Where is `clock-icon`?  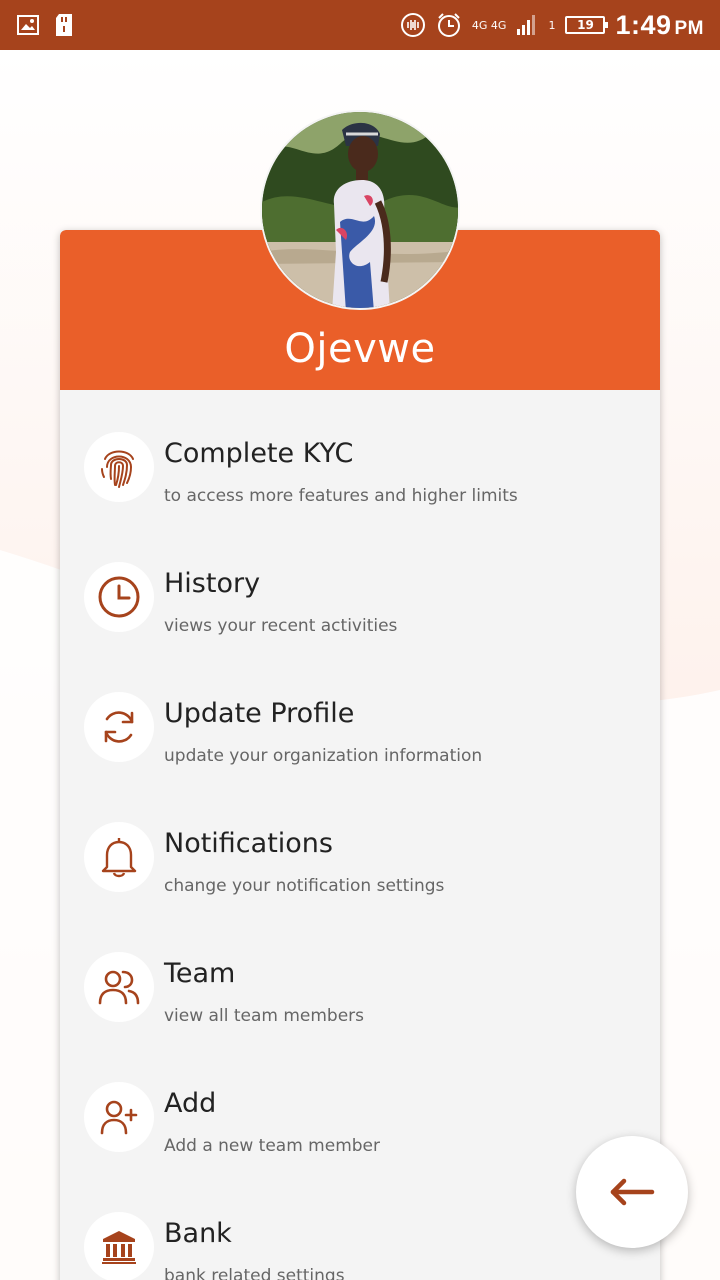
clock-icon is located at coordinates (119, 597).